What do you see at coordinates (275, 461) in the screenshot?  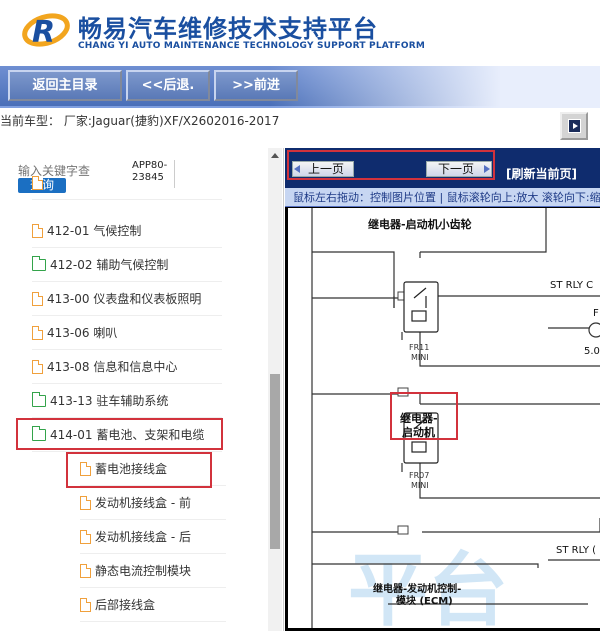 I see `scroll-thumb` at bounding box center [275, 461].